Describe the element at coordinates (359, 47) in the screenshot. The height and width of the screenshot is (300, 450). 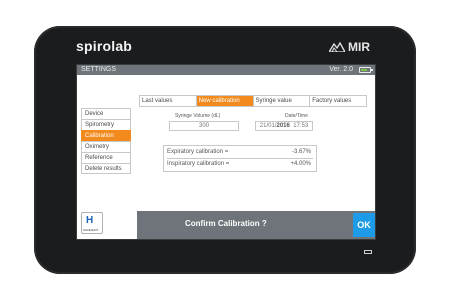
I see `logo-text: MIR` at that location.